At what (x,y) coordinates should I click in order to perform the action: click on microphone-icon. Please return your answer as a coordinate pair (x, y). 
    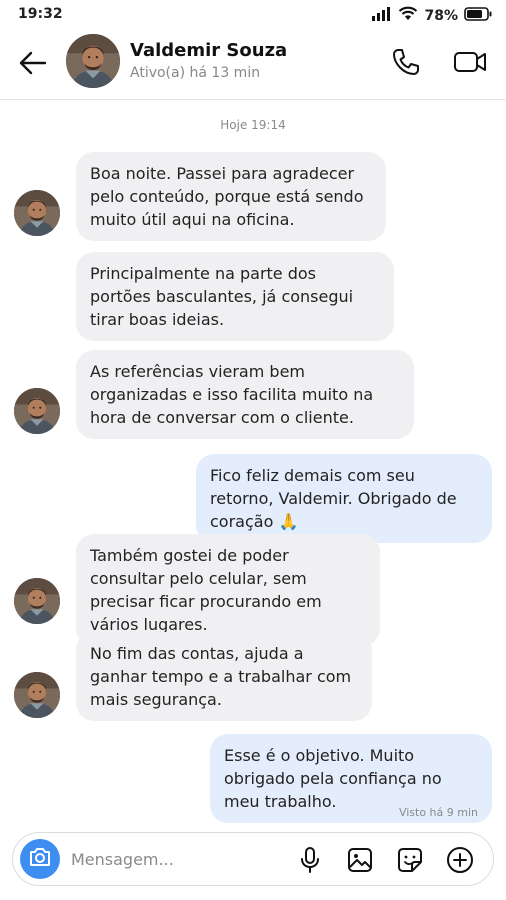
    Looking at the image, I should click on (310, 863).